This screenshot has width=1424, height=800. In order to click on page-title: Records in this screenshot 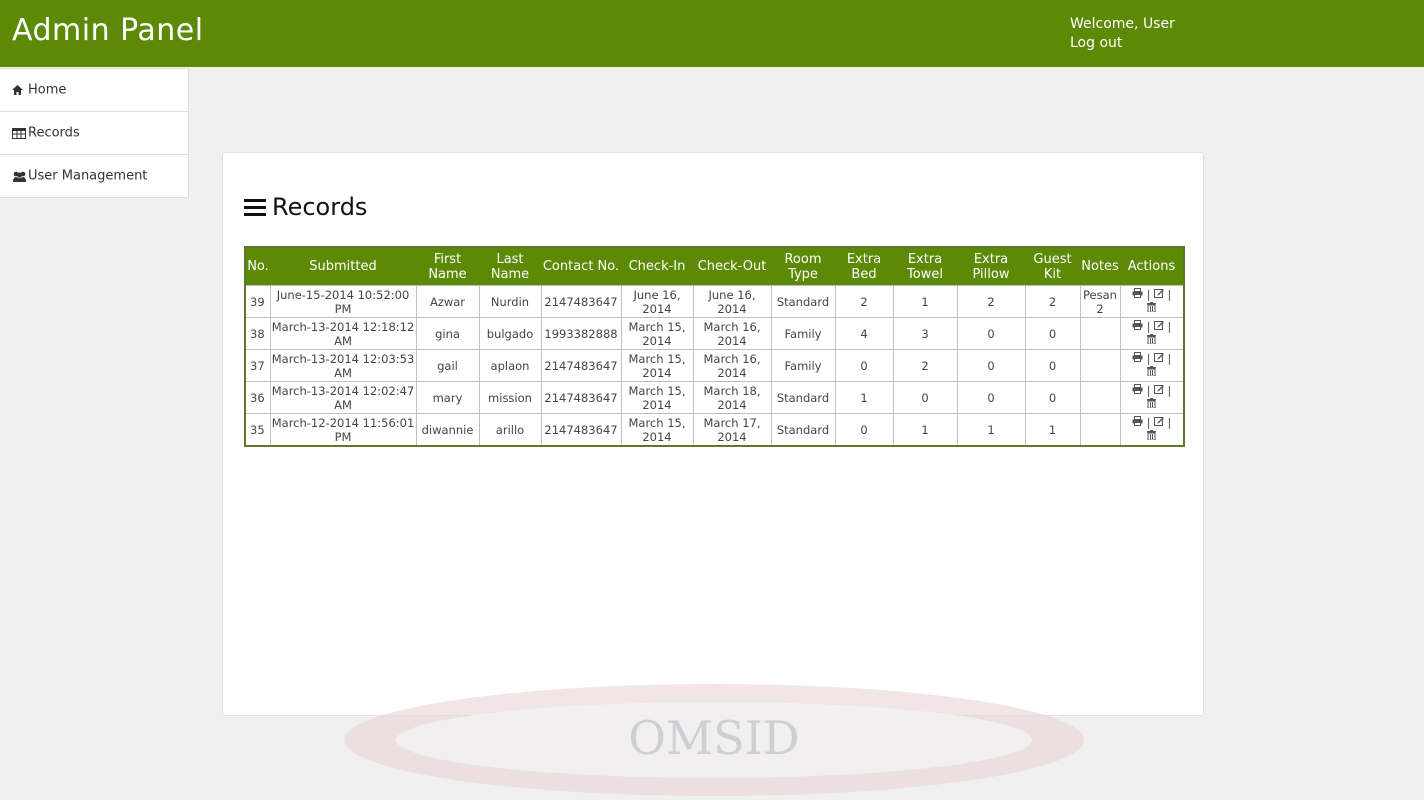, I will do `click(305, 207)`.